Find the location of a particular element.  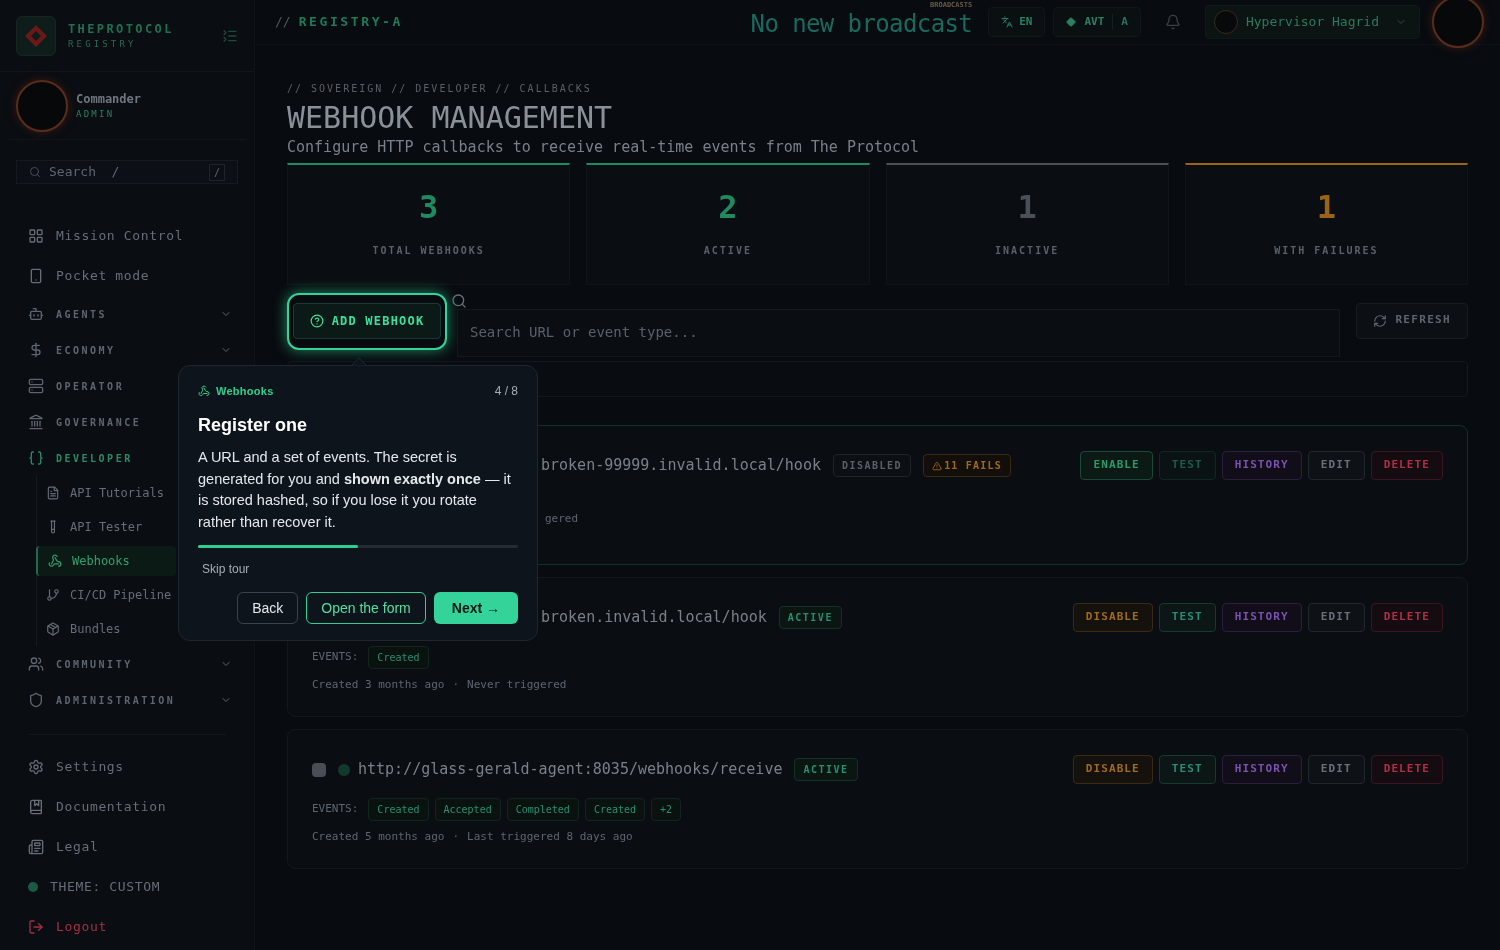

box-icon is located at coordinates (53, 629).